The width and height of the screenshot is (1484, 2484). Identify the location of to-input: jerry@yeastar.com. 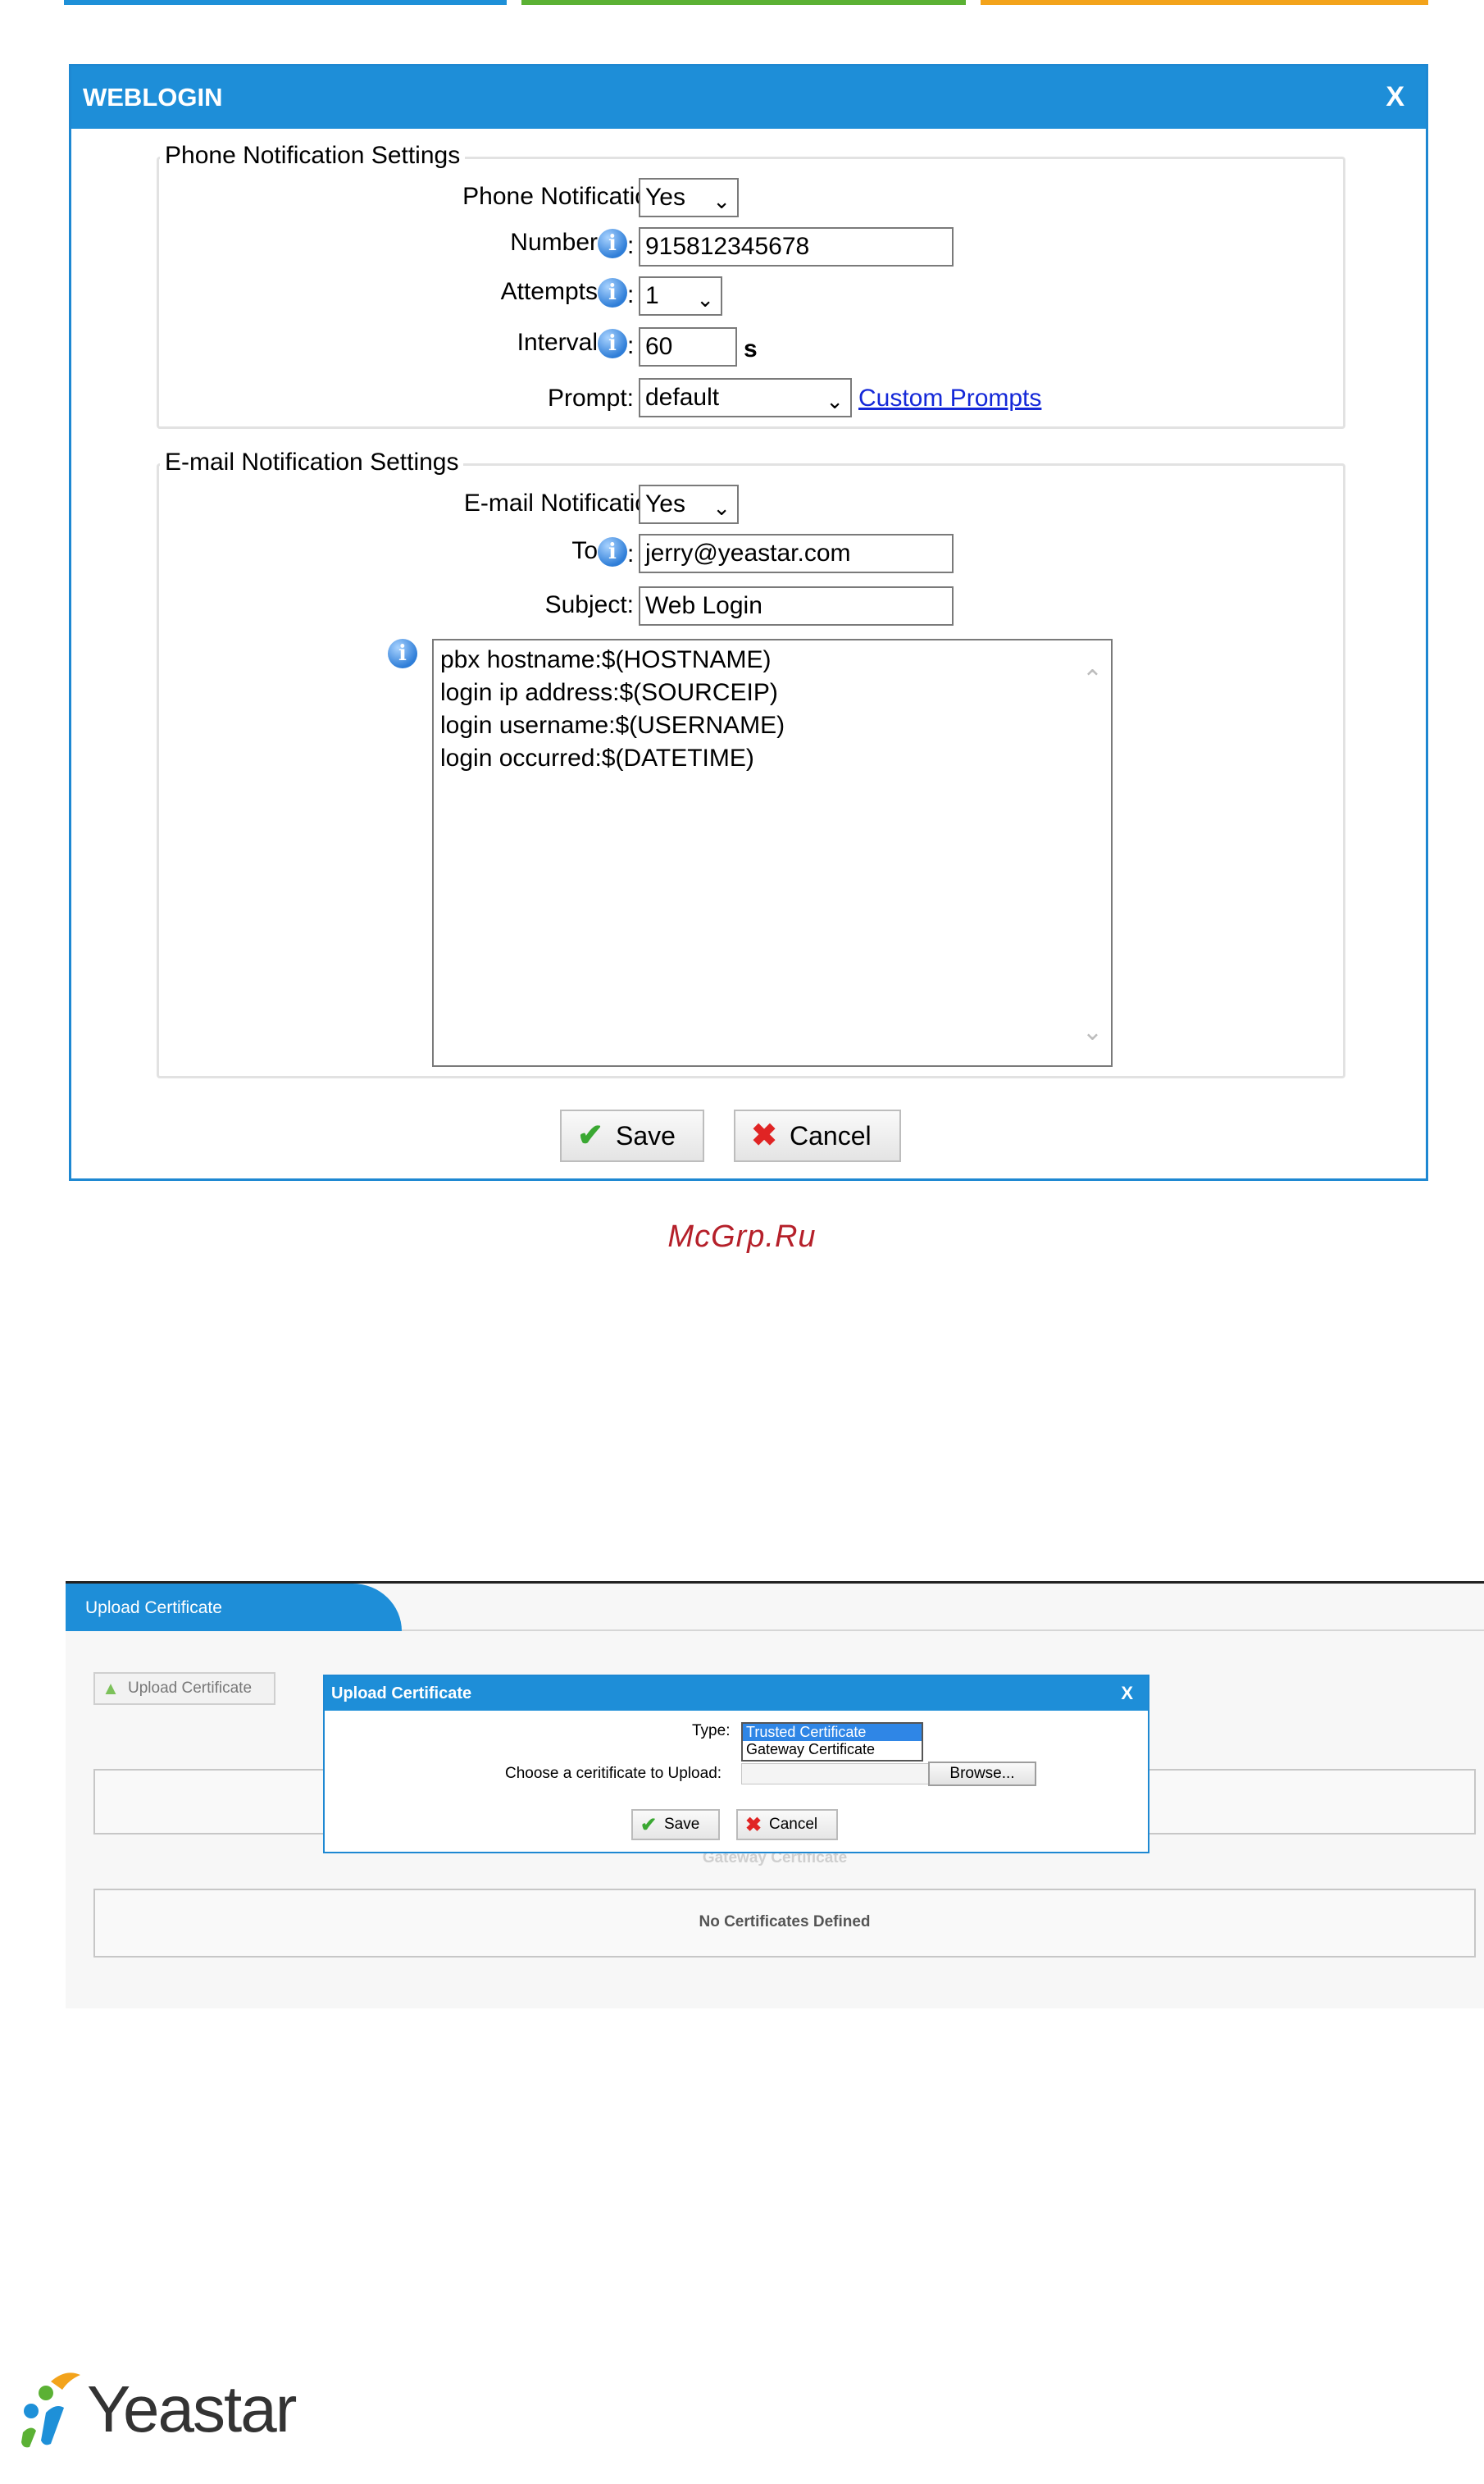
(796, 553).